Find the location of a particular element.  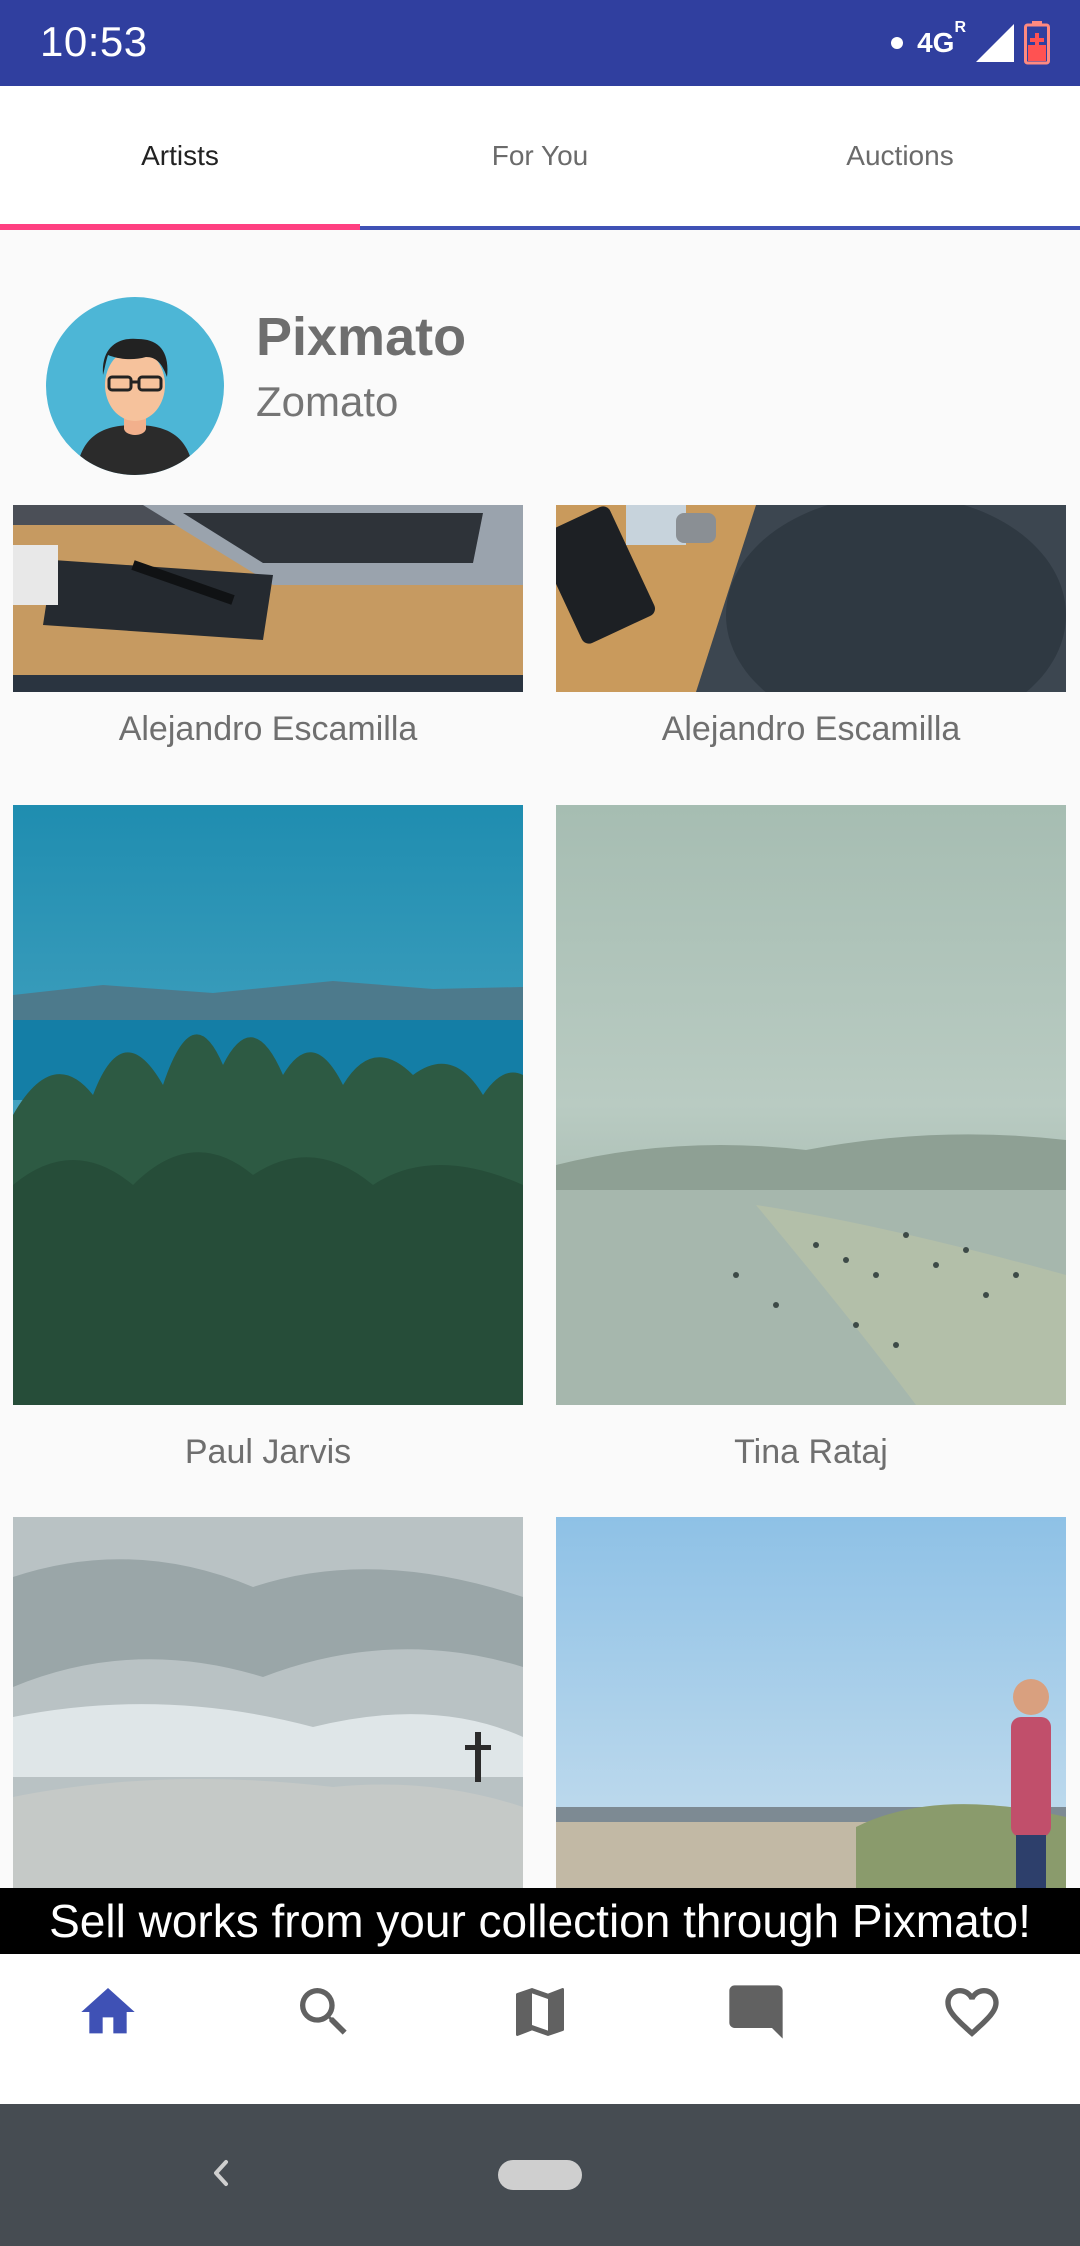

user-avatar-icon is located at coordinates (135, 406).